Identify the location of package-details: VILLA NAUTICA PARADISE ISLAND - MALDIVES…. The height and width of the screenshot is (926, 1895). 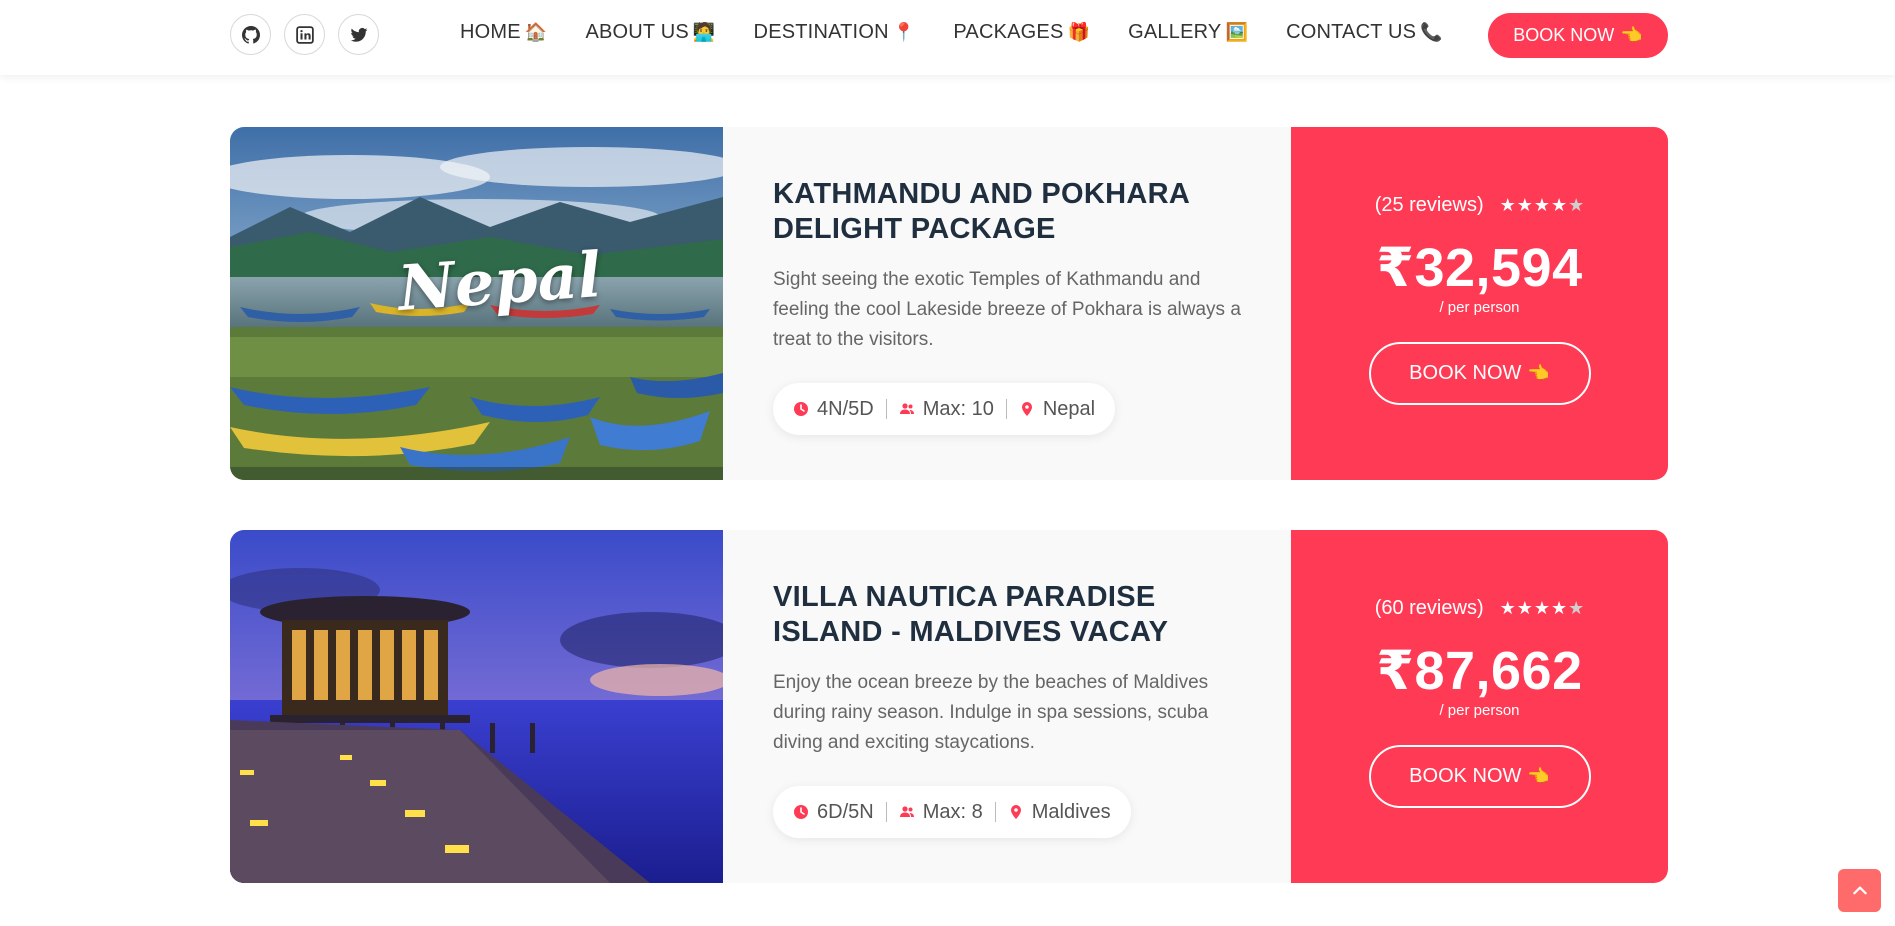
(1007, 706).